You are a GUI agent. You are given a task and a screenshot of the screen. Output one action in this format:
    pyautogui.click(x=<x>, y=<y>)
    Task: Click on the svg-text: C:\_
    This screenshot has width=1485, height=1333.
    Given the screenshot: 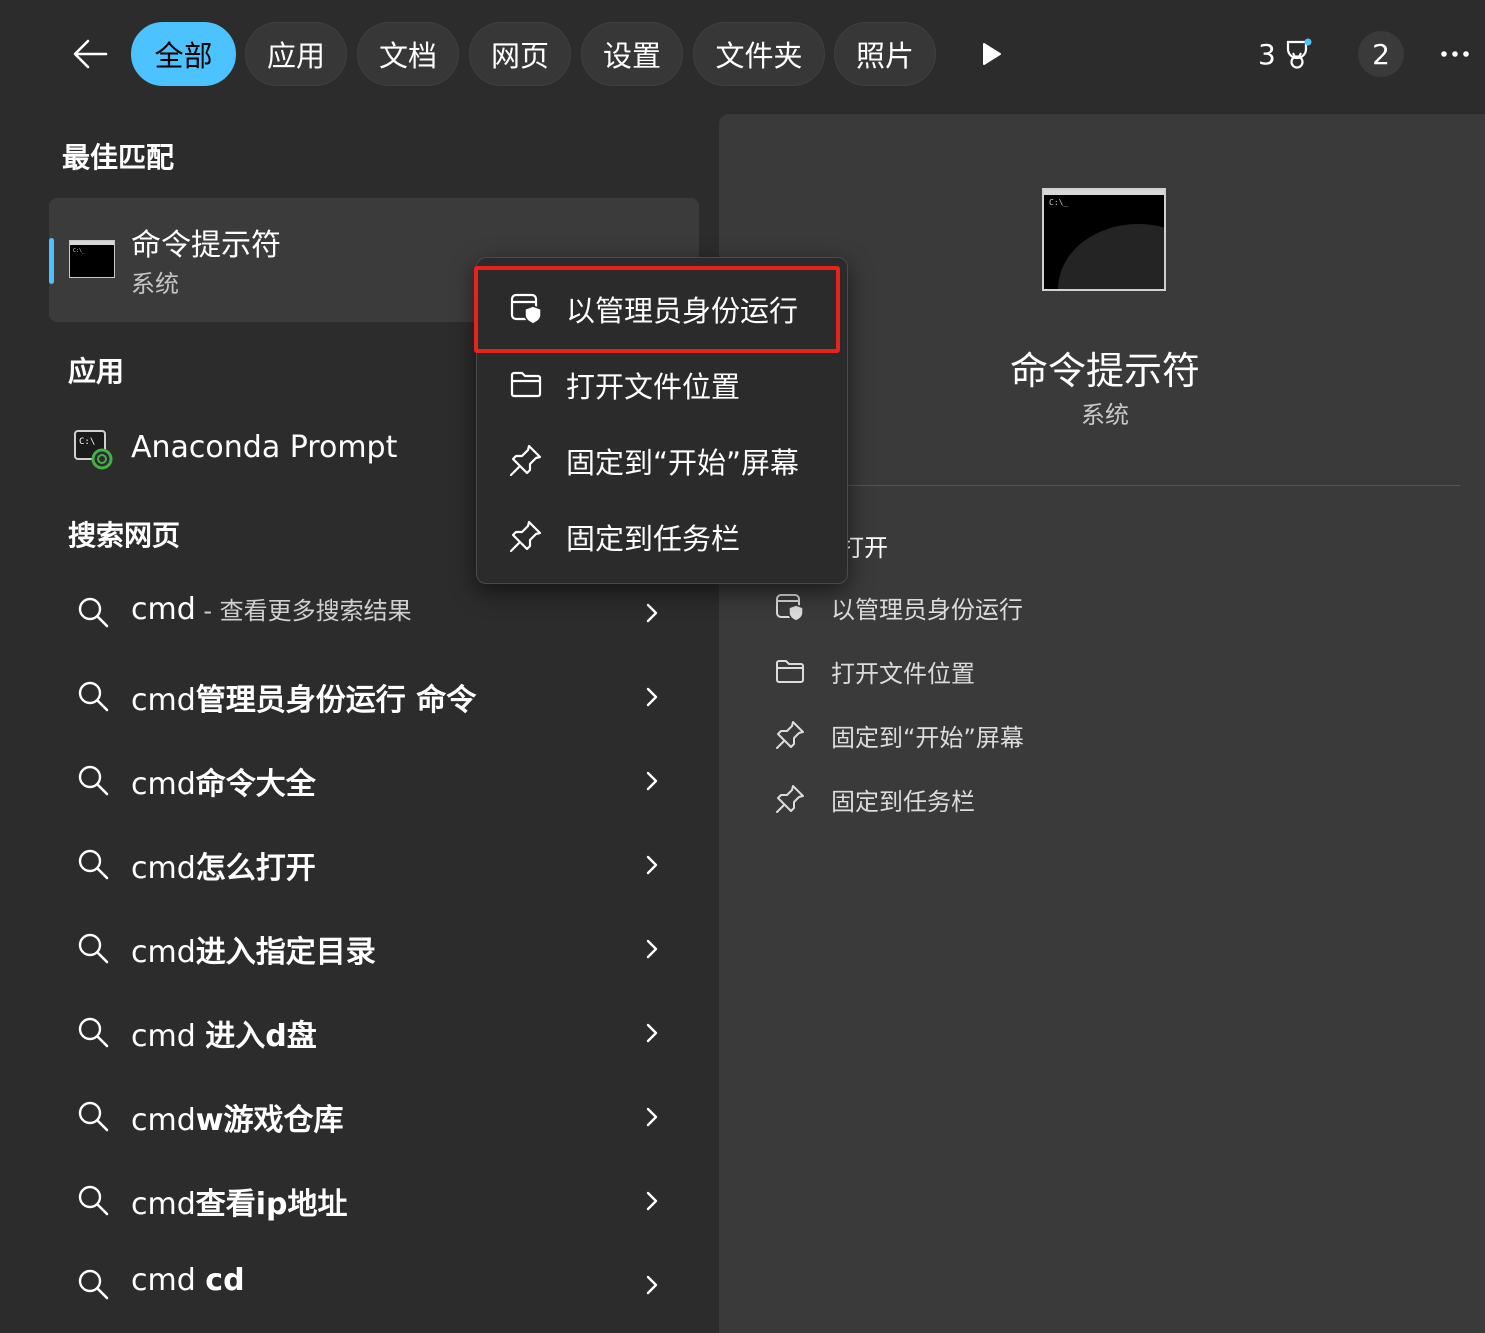 What is the action you would take?
    pyautogui.click(x=79, y=251)
    